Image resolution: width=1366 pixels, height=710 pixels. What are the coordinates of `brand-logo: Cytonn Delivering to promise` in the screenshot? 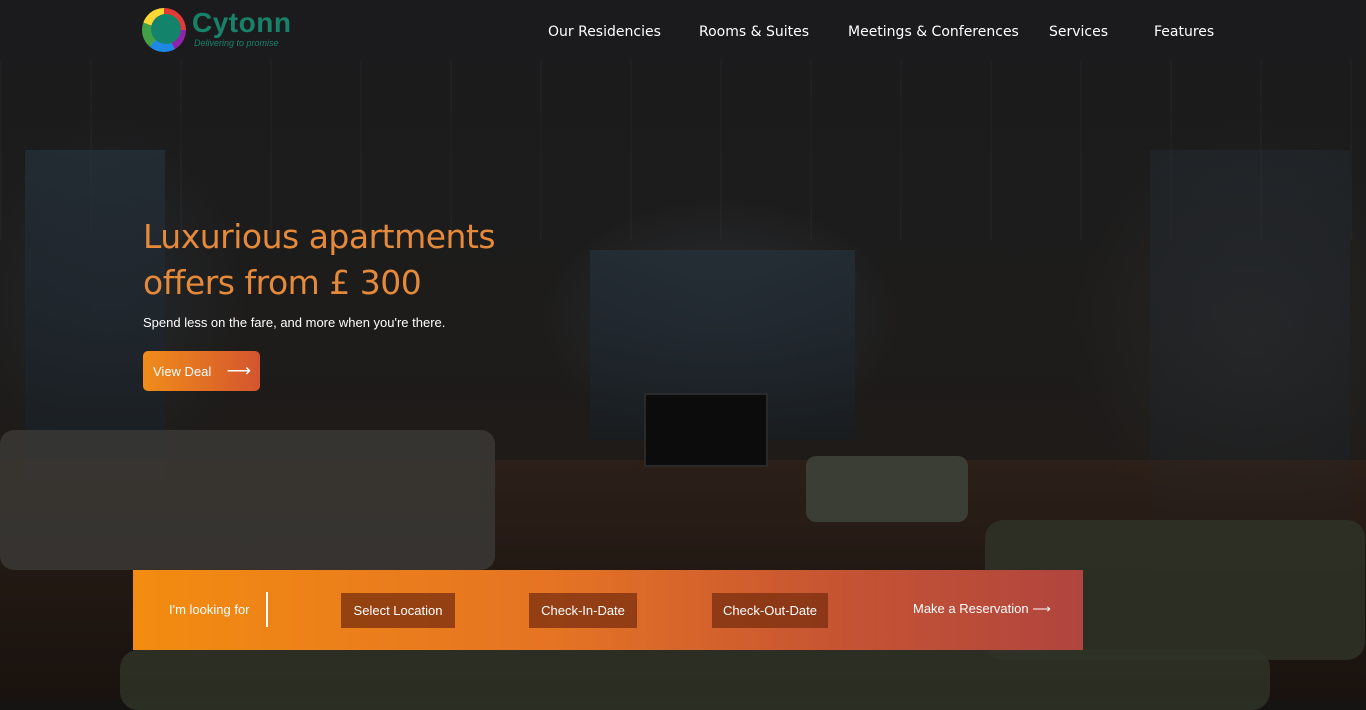 It's located at (216, 30).